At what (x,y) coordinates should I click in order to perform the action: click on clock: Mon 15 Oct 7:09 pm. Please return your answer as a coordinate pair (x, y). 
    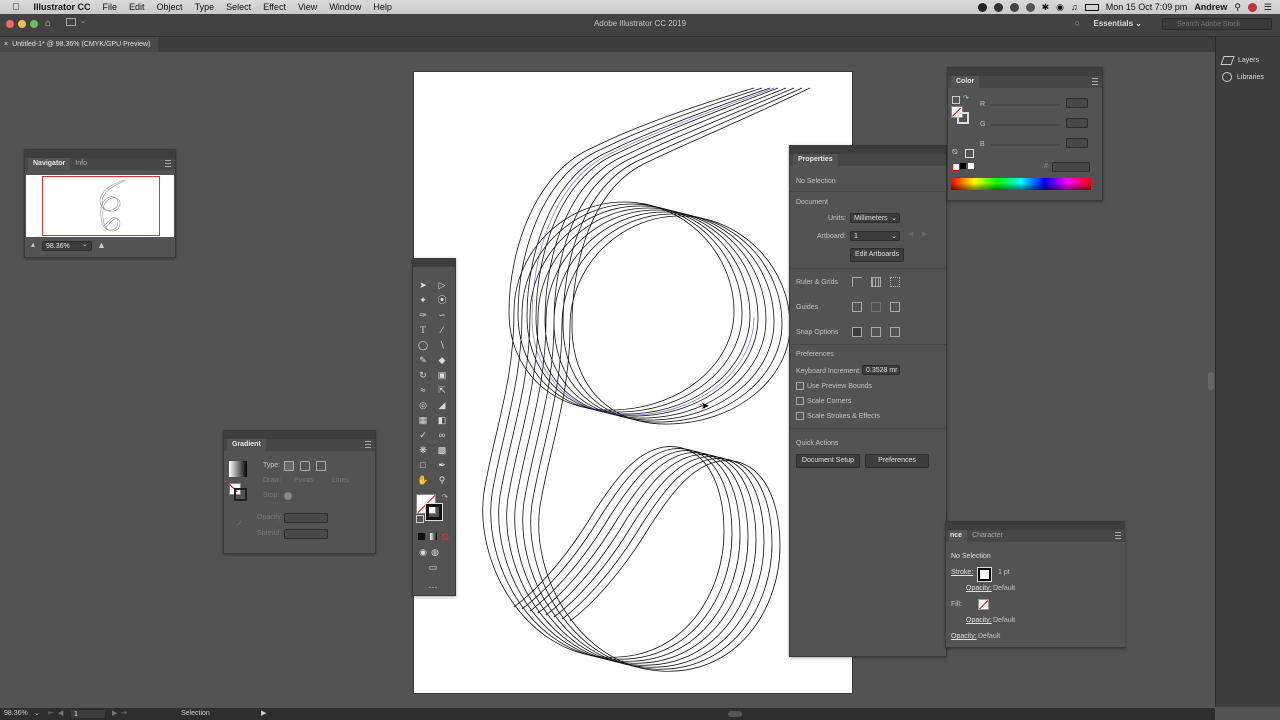
    Looking at the image, I should click on (1147, 7).